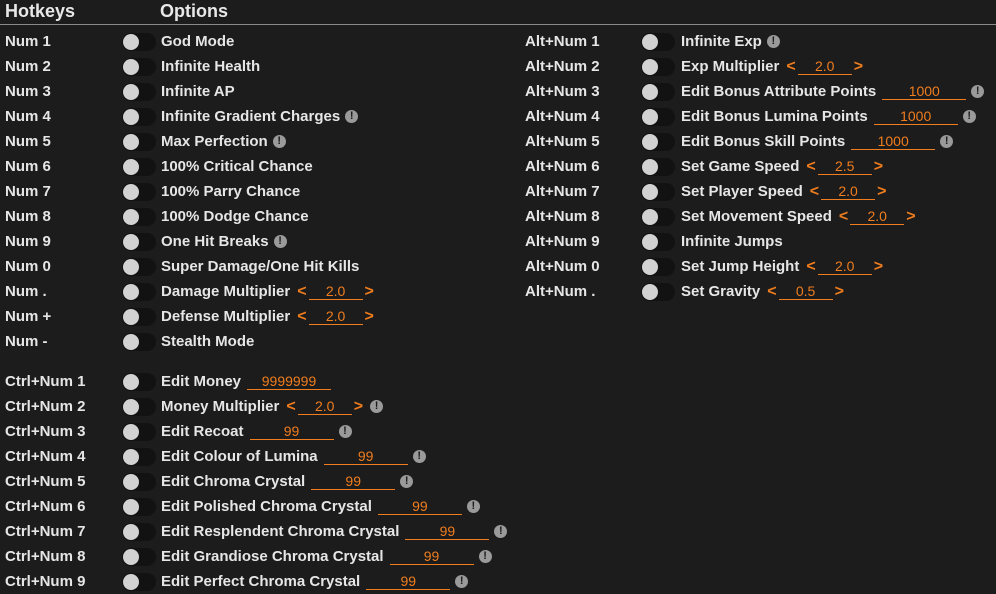  What do you see at coordinates (562, 191) in the screenshot?
I see `hotkey-label: Alt+Num 7` at bounding box center [562, 191].